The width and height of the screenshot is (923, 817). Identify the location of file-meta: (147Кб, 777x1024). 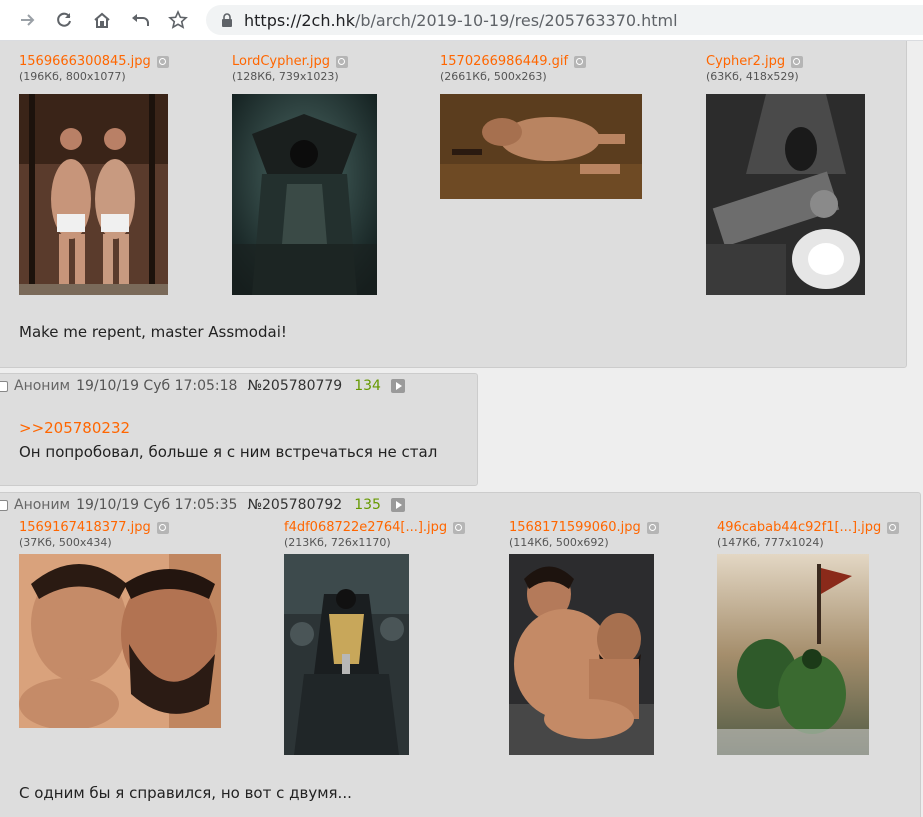
(770, 542).